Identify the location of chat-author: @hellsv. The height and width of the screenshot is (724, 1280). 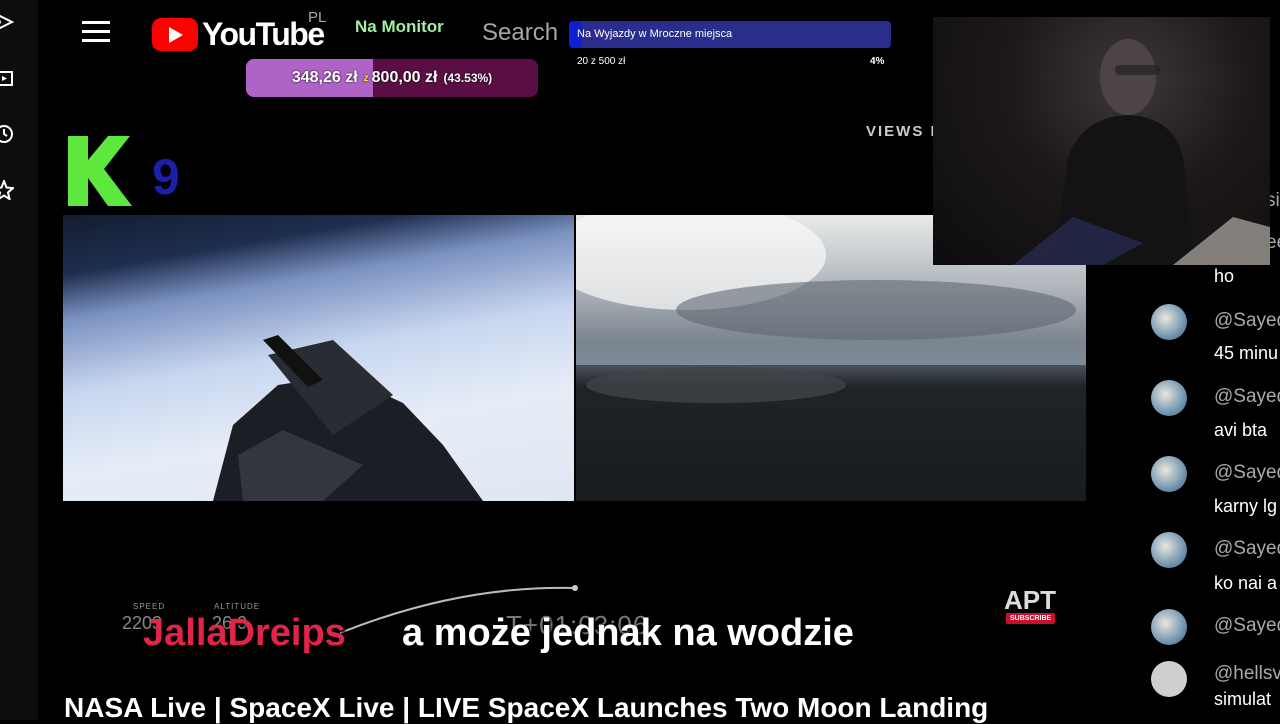
(1247, 674).